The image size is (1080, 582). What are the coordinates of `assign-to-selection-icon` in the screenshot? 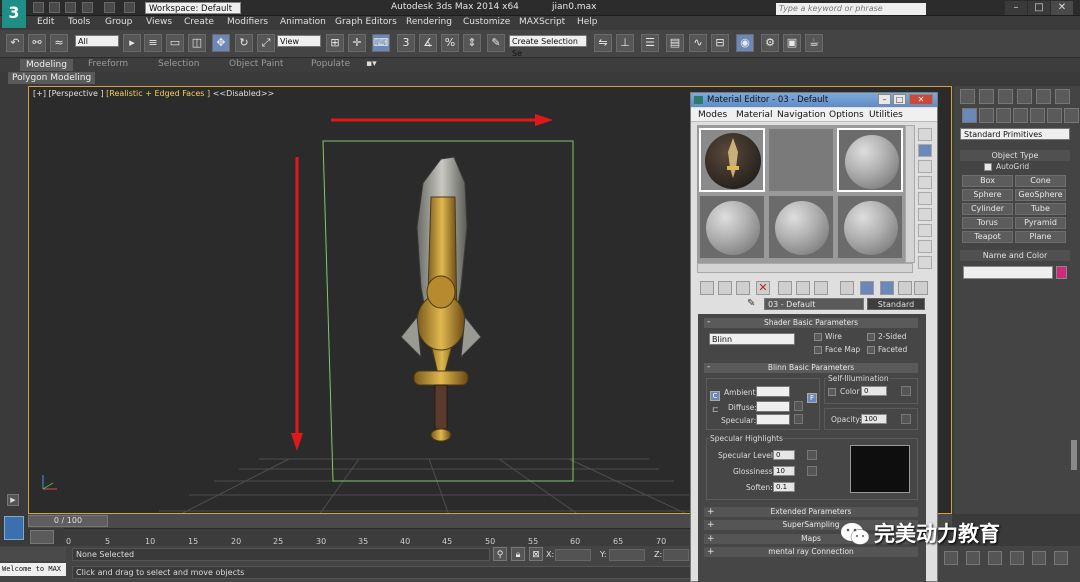 It's located at (743, 288).